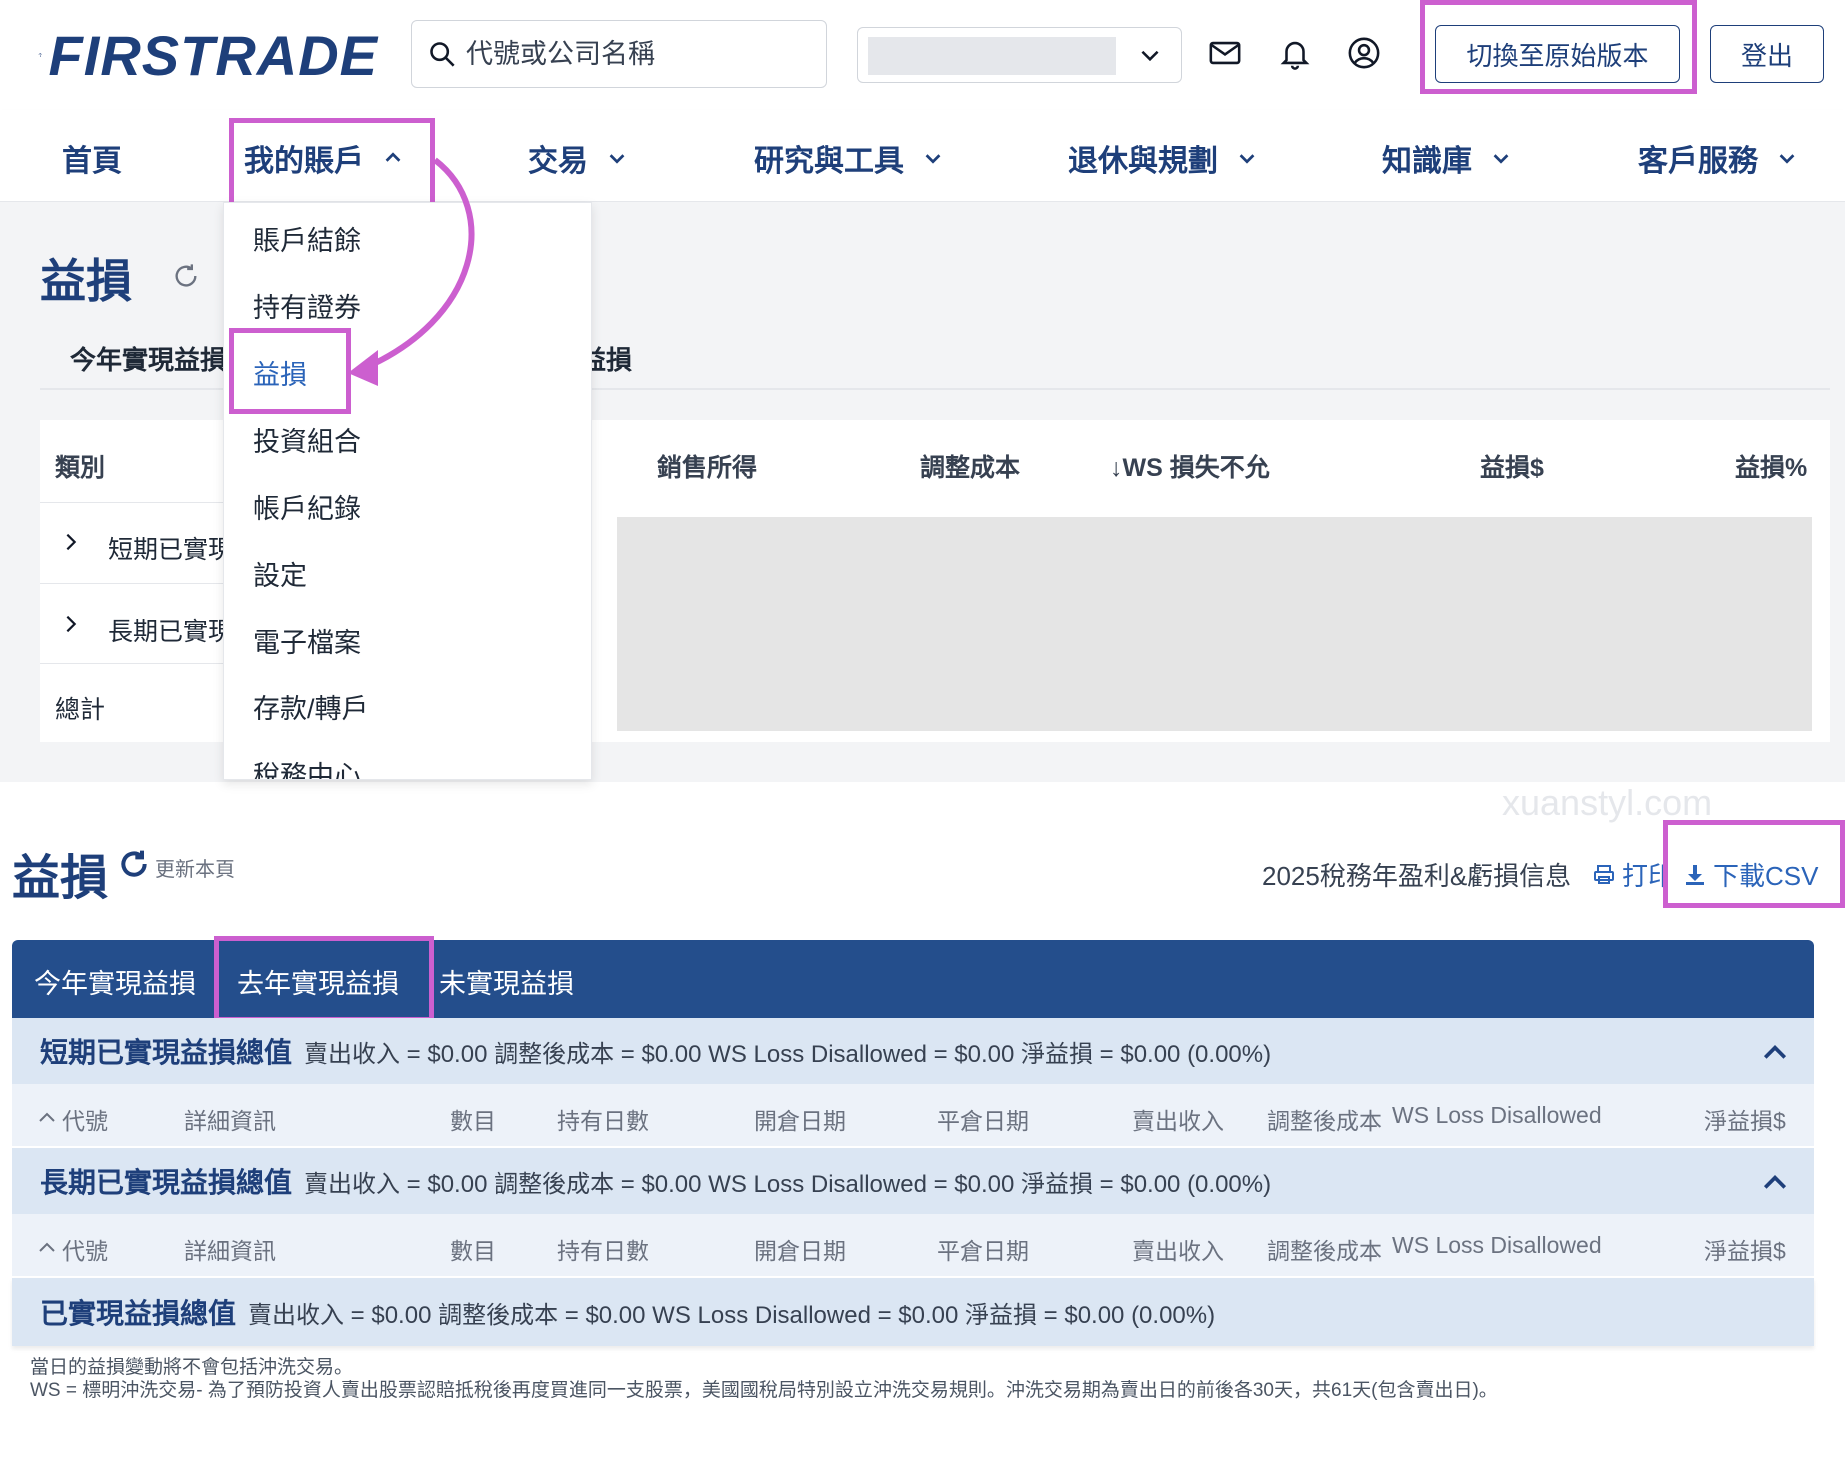 This screenshot has width=1845, height=1470. What do you see at coordinates (60, 878) in the screenshot?
I see `lower-page-title: 益損` at bounding box center [60, 878].